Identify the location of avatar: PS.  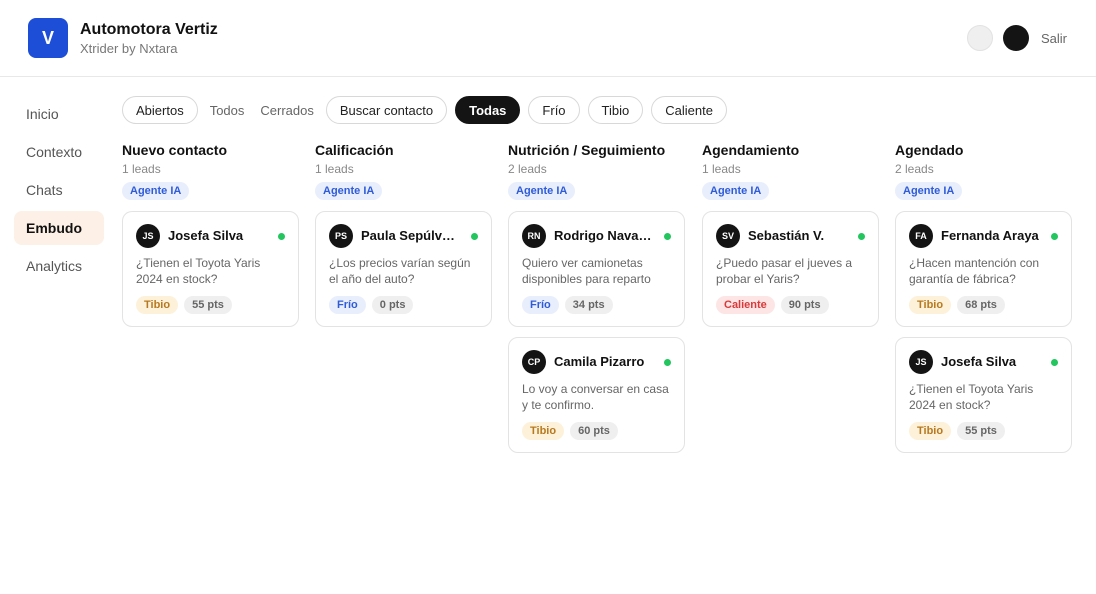
(341, 236).